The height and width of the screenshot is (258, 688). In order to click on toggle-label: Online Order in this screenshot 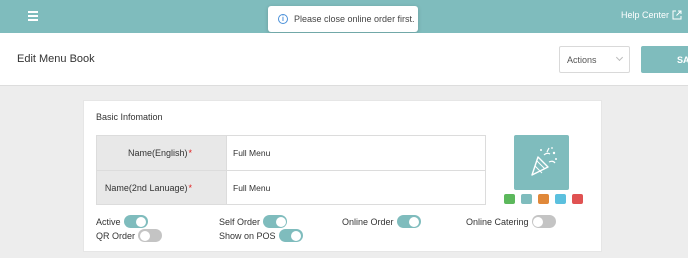, I will do `click(368, 221)`.